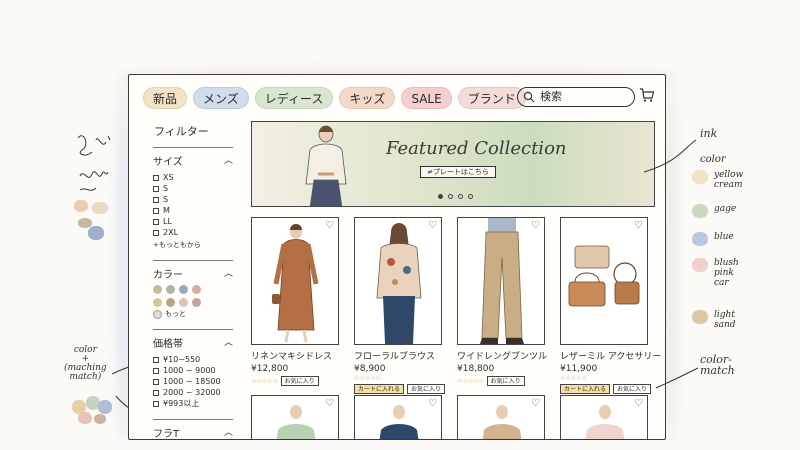 This screenshot has width=800, height=450. Describe the element at coordinates (165, 98) in the screenshot. I see `nav-item-new: 新品` at that location.